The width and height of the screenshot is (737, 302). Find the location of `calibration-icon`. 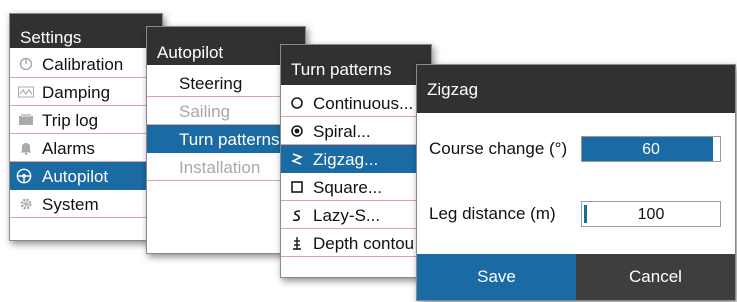

calibration-icon is located at coordinates (26, 64).